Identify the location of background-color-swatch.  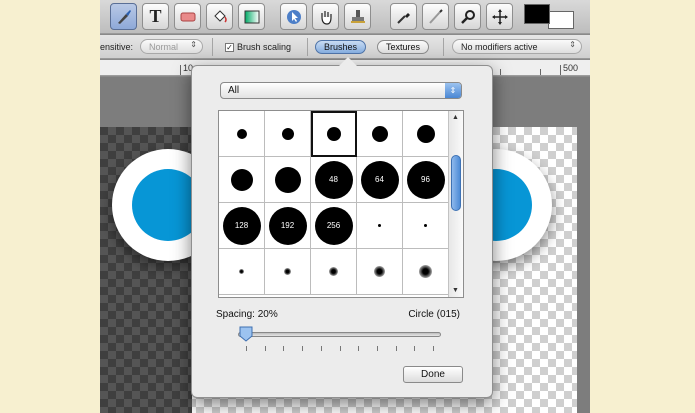
(561, 20).